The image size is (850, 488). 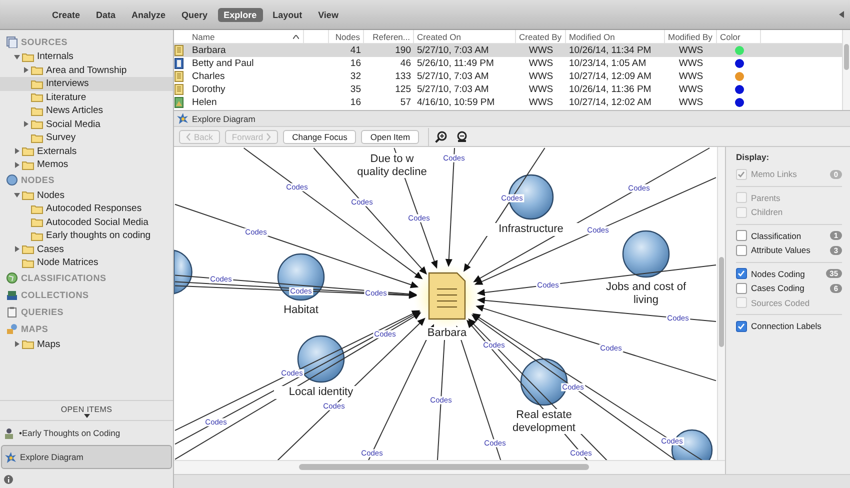 I want to click on column-header: Name, so click(x=246, y=36).